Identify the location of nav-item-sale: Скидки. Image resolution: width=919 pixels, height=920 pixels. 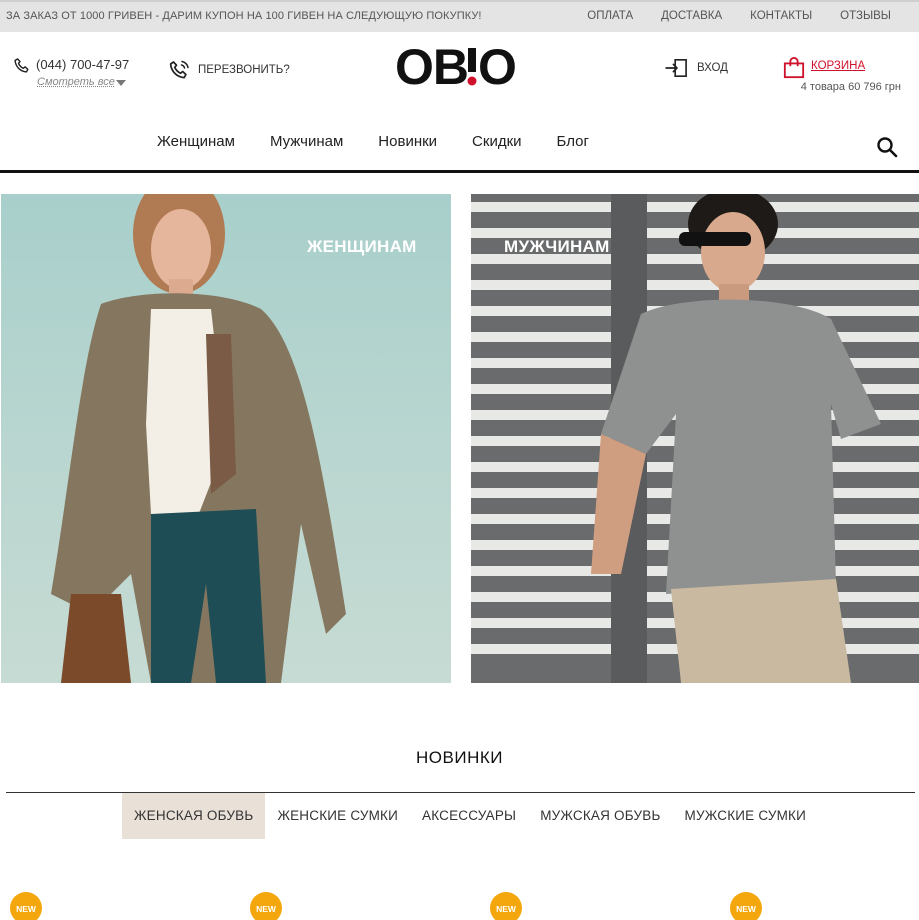
(496, 141).